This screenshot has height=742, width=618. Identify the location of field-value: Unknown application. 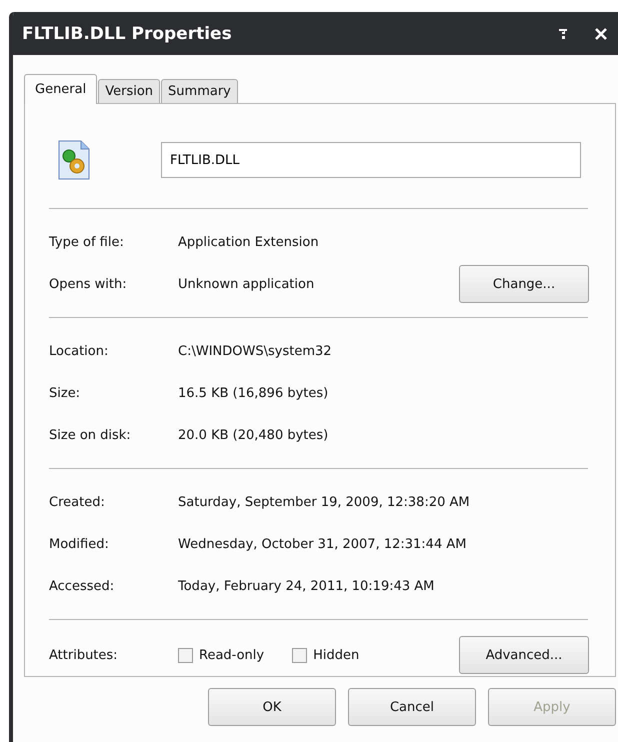
(247, 284).